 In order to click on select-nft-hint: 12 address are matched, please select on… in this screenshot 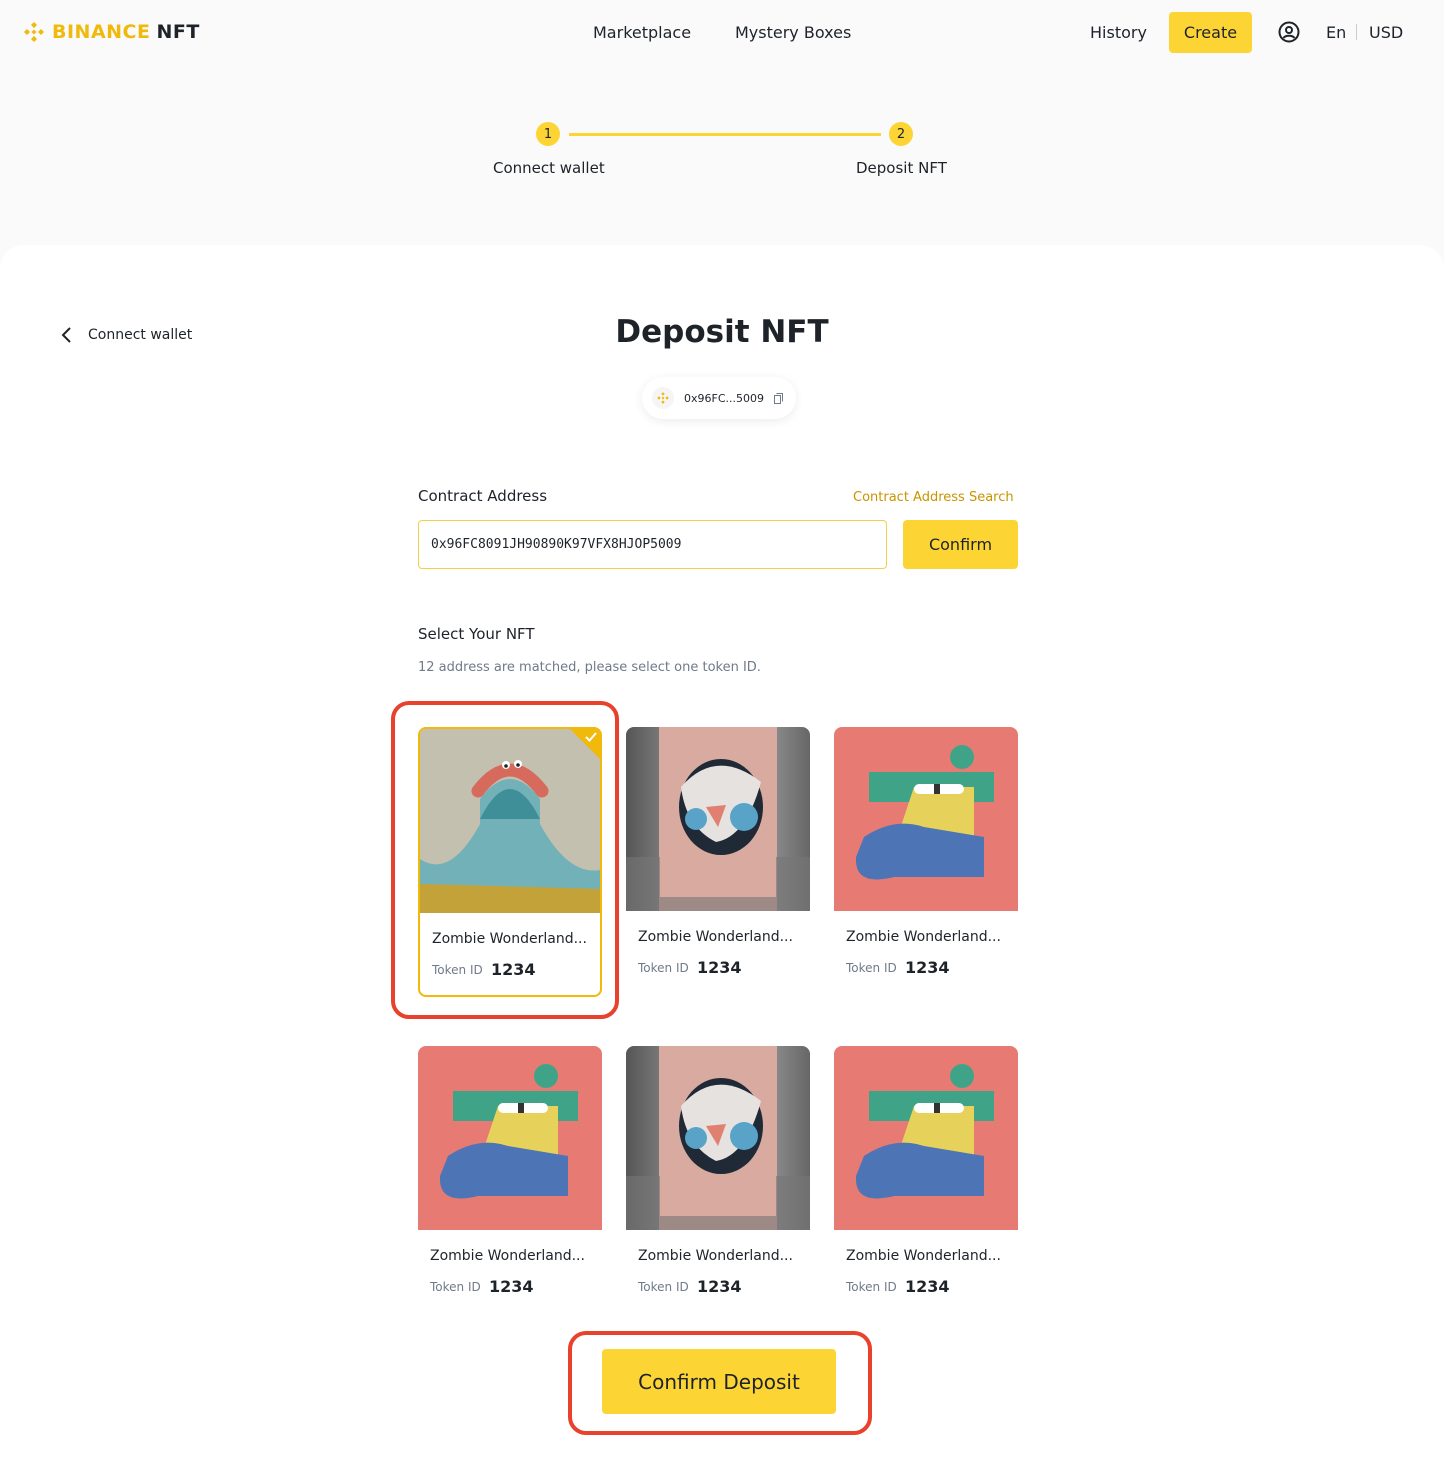, I will do `click(589, 667)`.